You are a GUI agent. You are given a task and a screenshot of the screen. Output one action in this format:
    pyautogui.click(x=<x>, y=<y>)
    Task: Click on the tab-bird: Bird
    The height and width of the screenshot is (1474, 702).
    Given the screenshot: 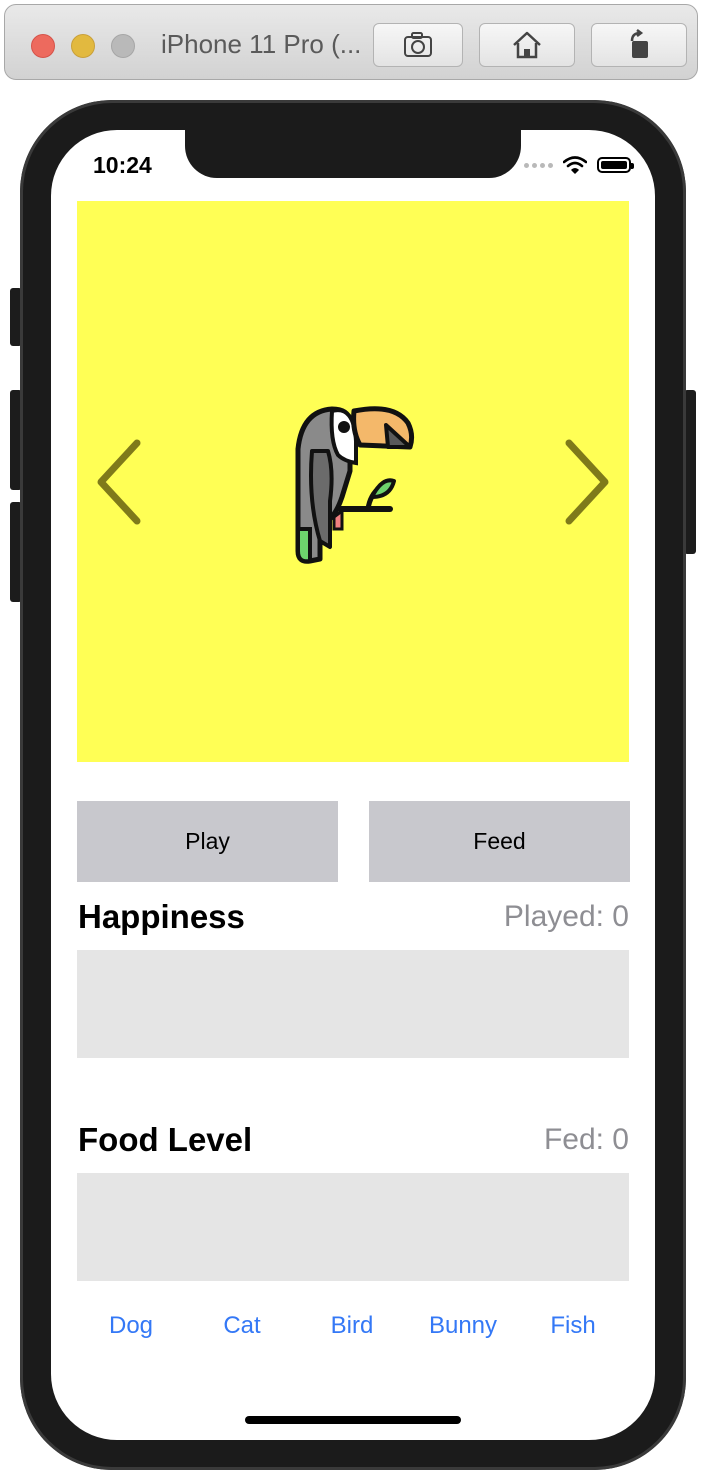 What is the action you would take?
    pyautogui.click(x=352, y=1326)
    